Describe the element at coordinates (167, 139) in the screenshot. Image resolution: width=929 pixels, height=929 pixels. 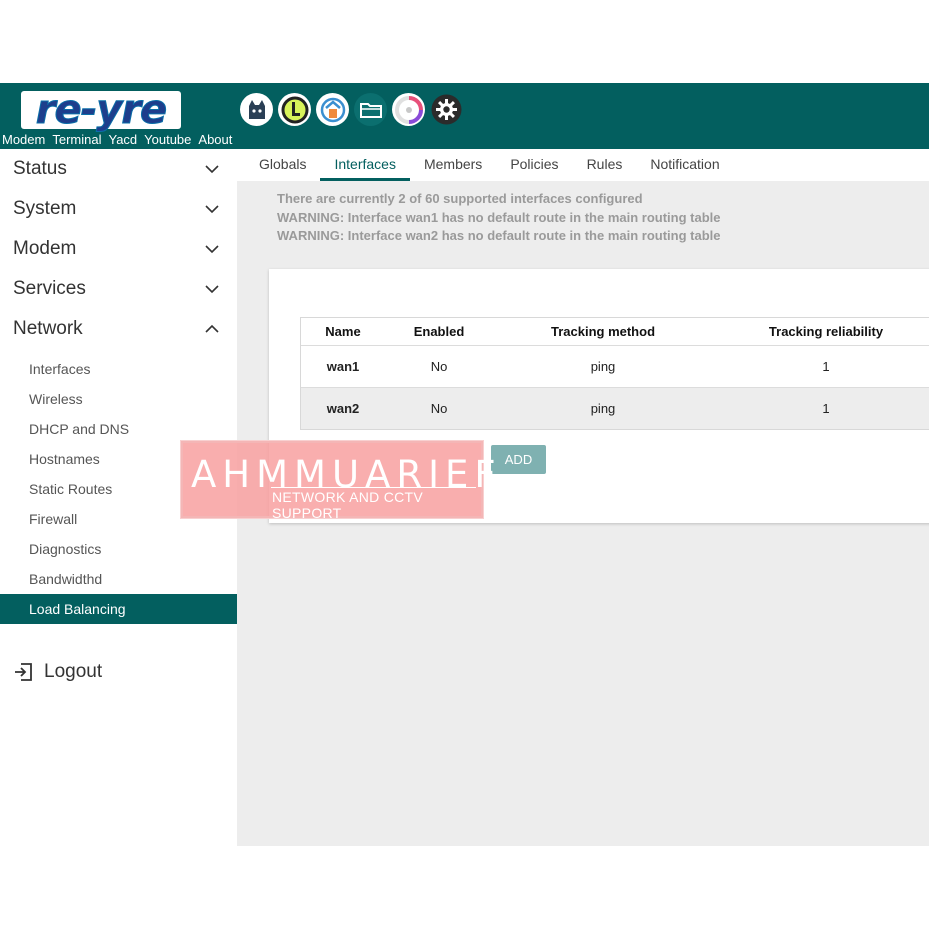
I see `top-link-youtube: Youtube` at that location.